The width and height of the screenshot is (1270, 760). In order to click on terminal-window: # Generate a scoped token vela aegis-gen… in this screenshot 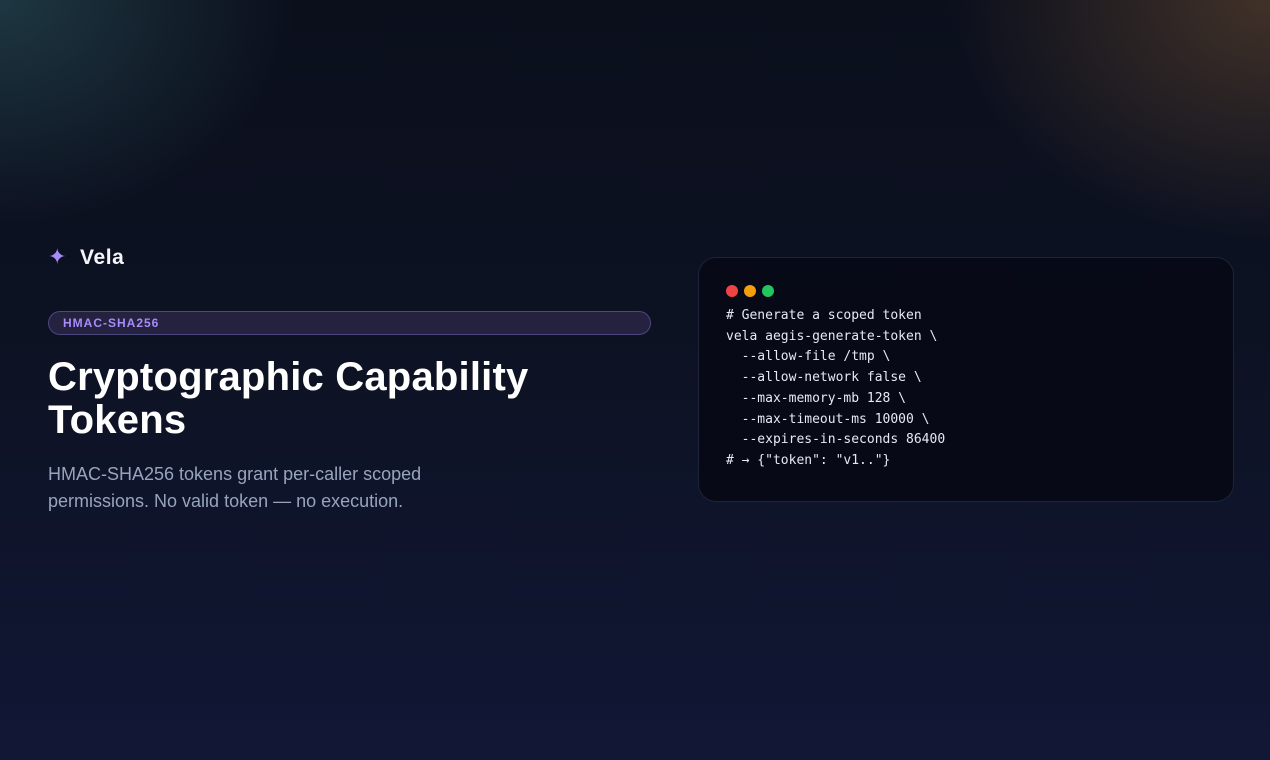, I will do `click(966, 379)`.